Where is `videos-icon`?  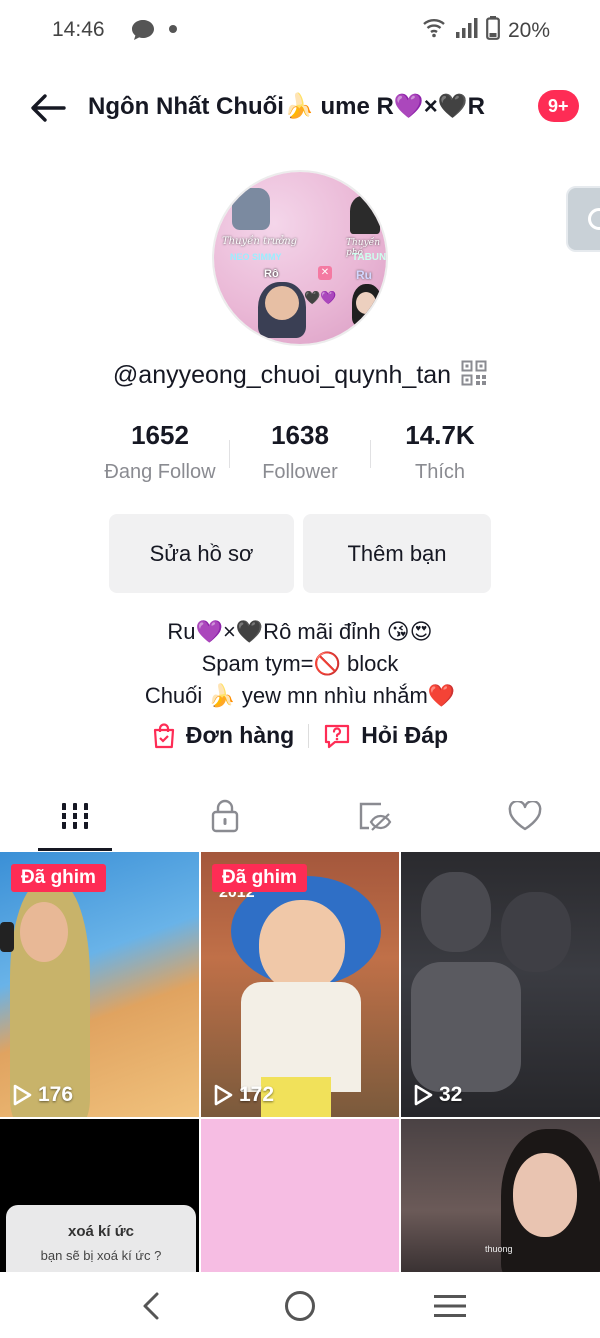
videos-icon is located at coordinates (75, 816).